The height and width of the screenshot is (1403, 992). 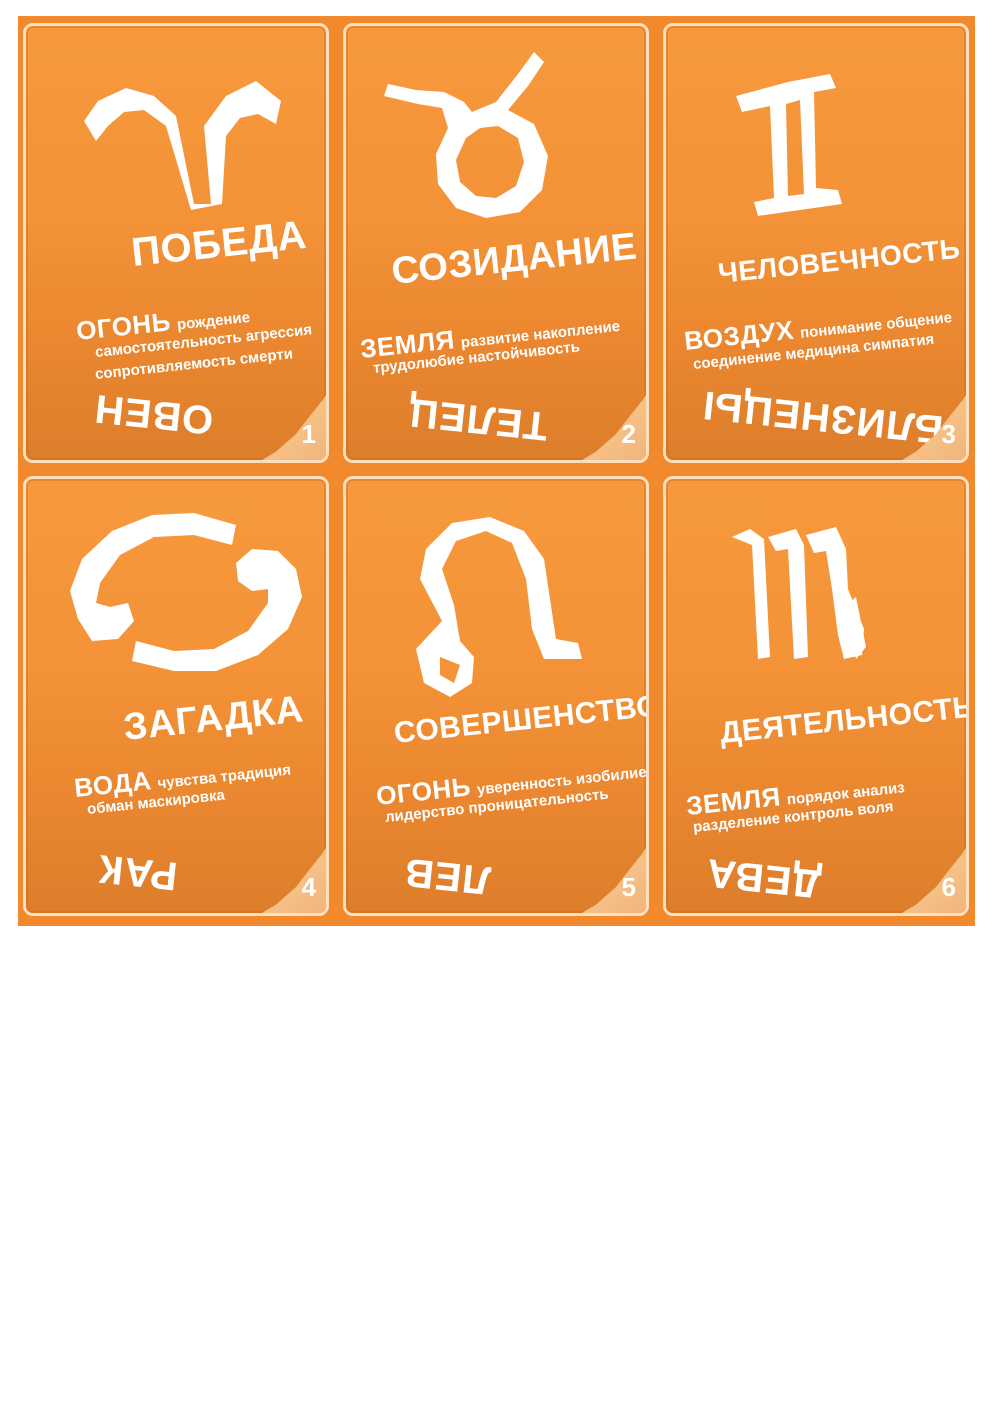 What do you see at coordinates (823, 417) in the screenshot?
I see `card-sign-name: БЛИЗНЕЦЫ` at bounding box center [823, 417].